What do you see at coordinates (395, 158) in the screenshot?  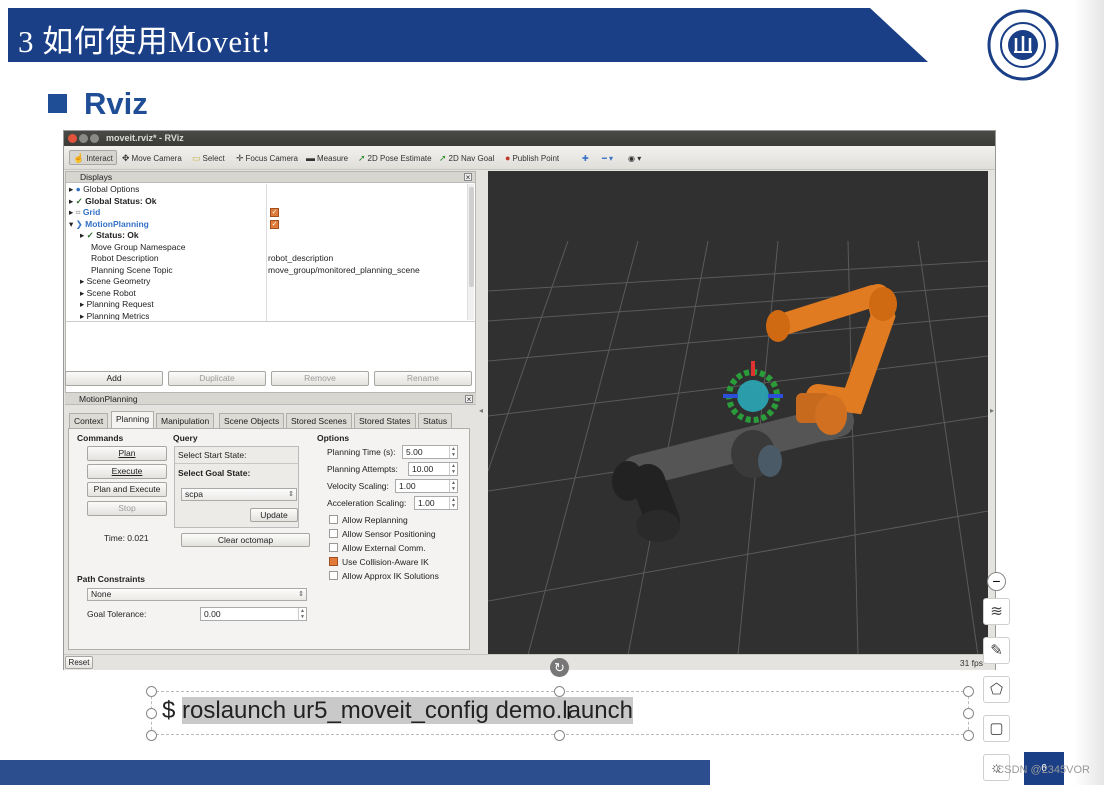 I see `tool-2d-pose-estimate: ➚ 2D Pose Estimate` at bounding box center [395, 158].